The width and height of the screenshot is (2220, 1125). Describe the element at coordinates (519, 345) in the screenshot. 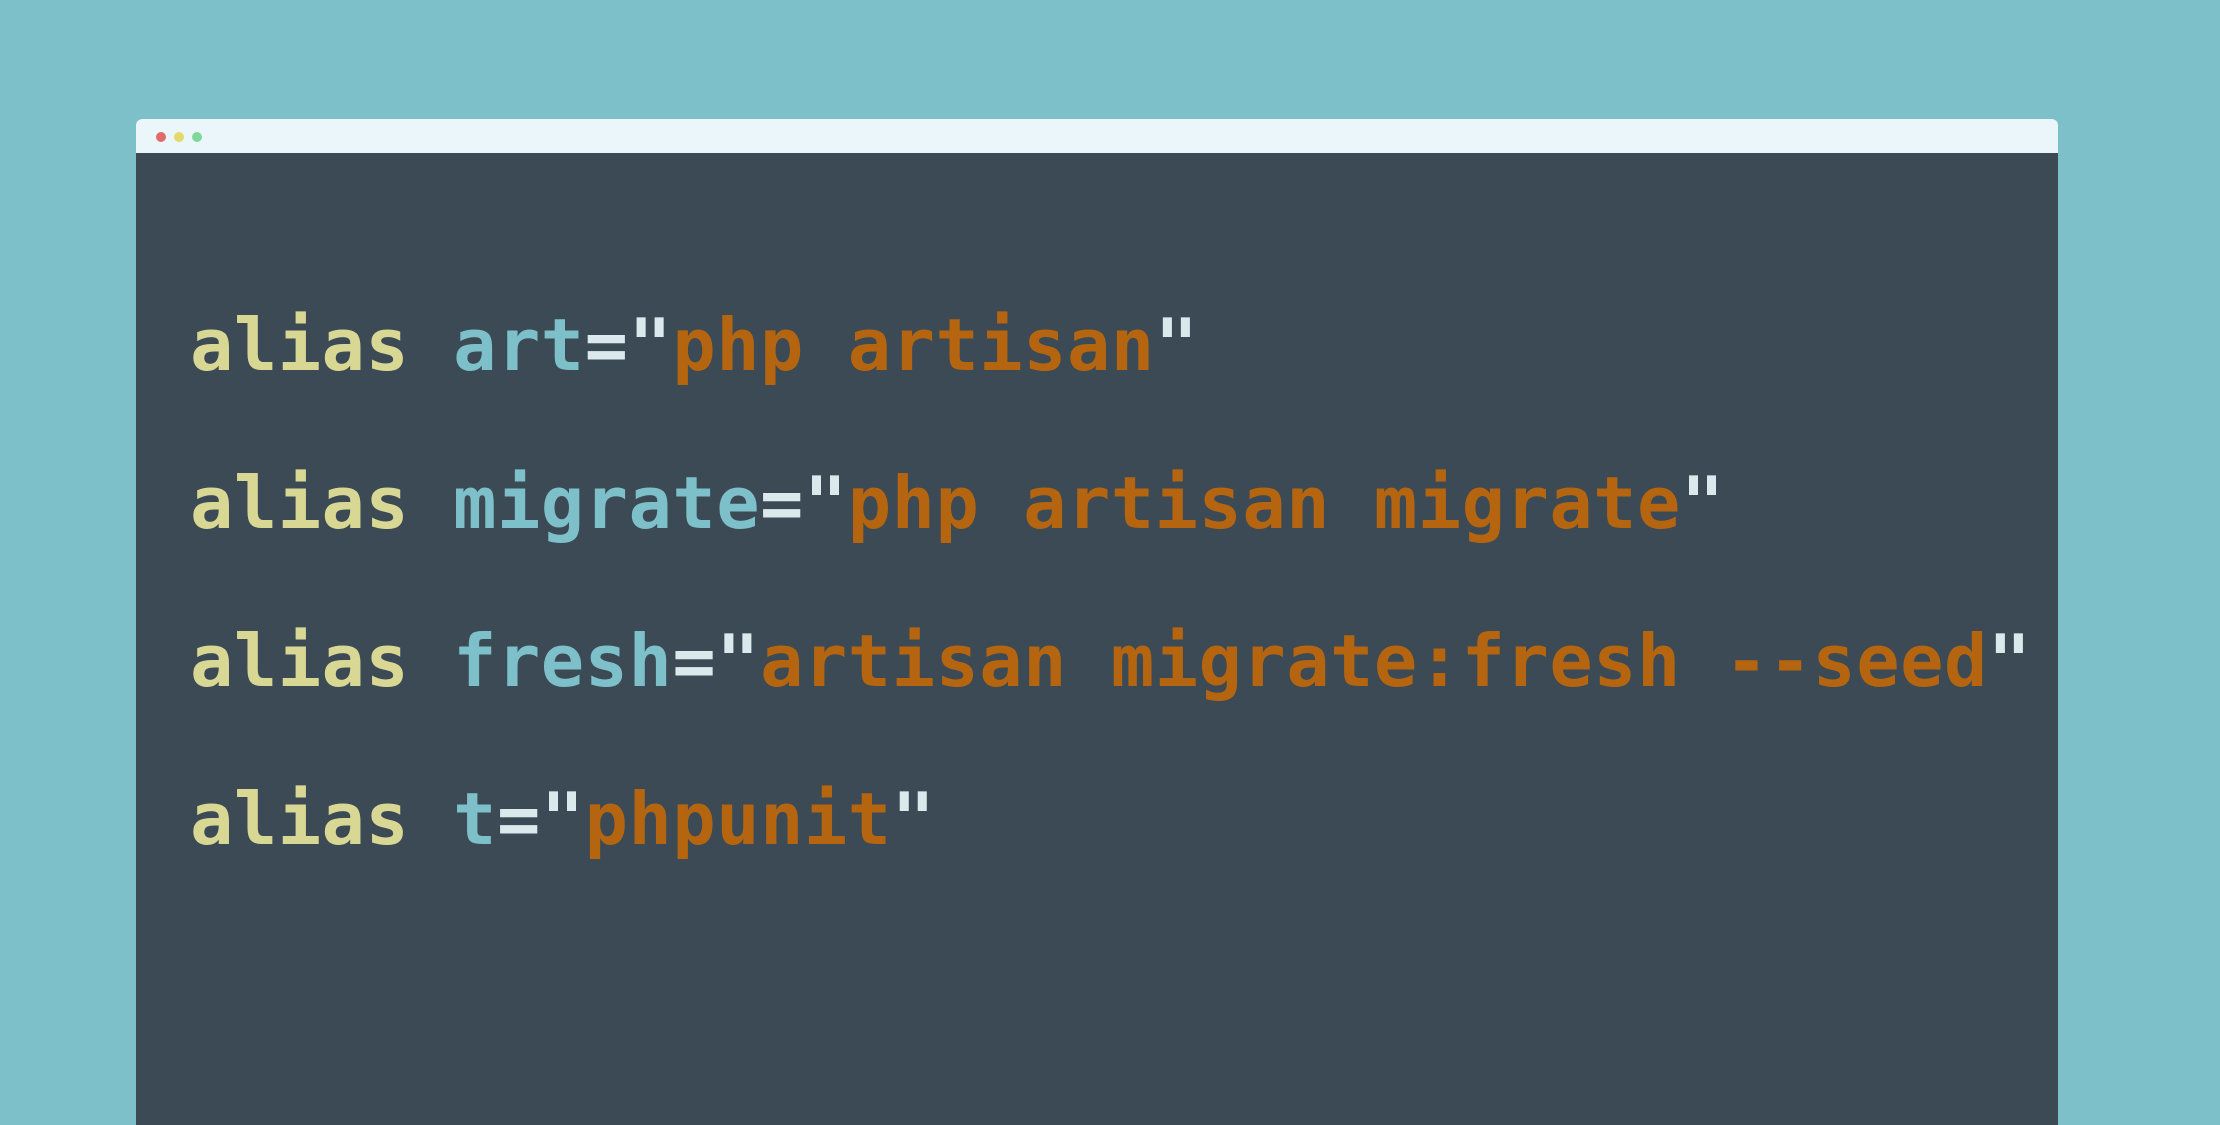

I see `alias-name: art` at that location.